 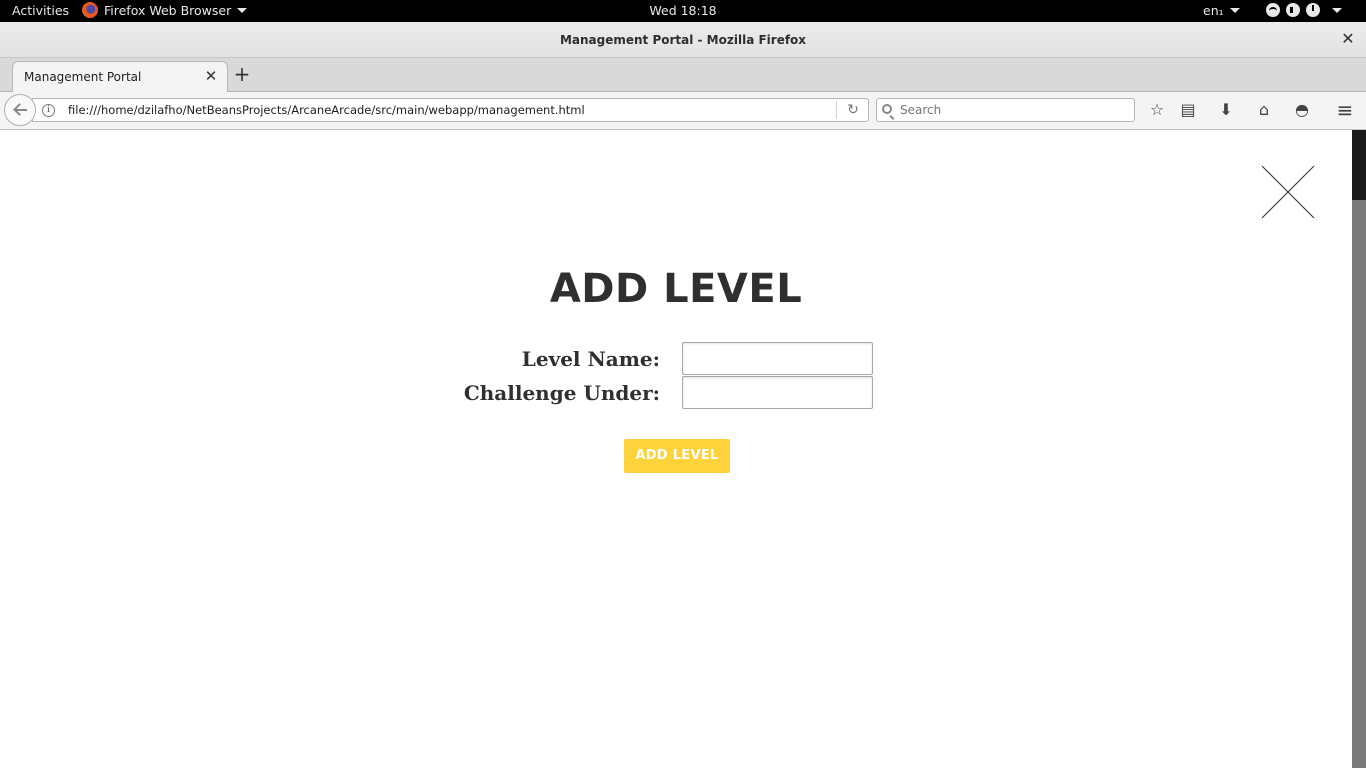 What do you see at coordinates (777, 392) in the screenshot?
I see `challenge-under-input` at bounding box center [777, 392].